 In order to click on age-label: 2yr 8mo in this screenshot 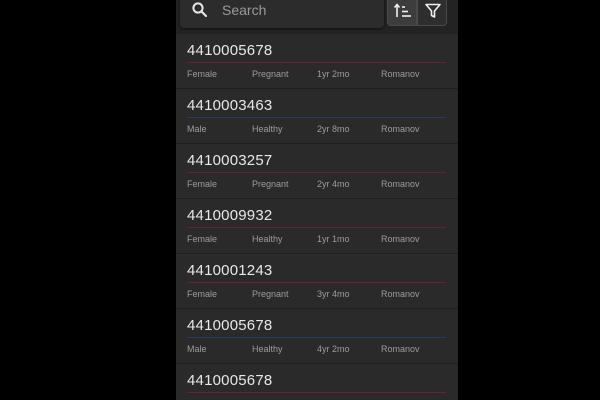, I will do `click(333, 129)`.